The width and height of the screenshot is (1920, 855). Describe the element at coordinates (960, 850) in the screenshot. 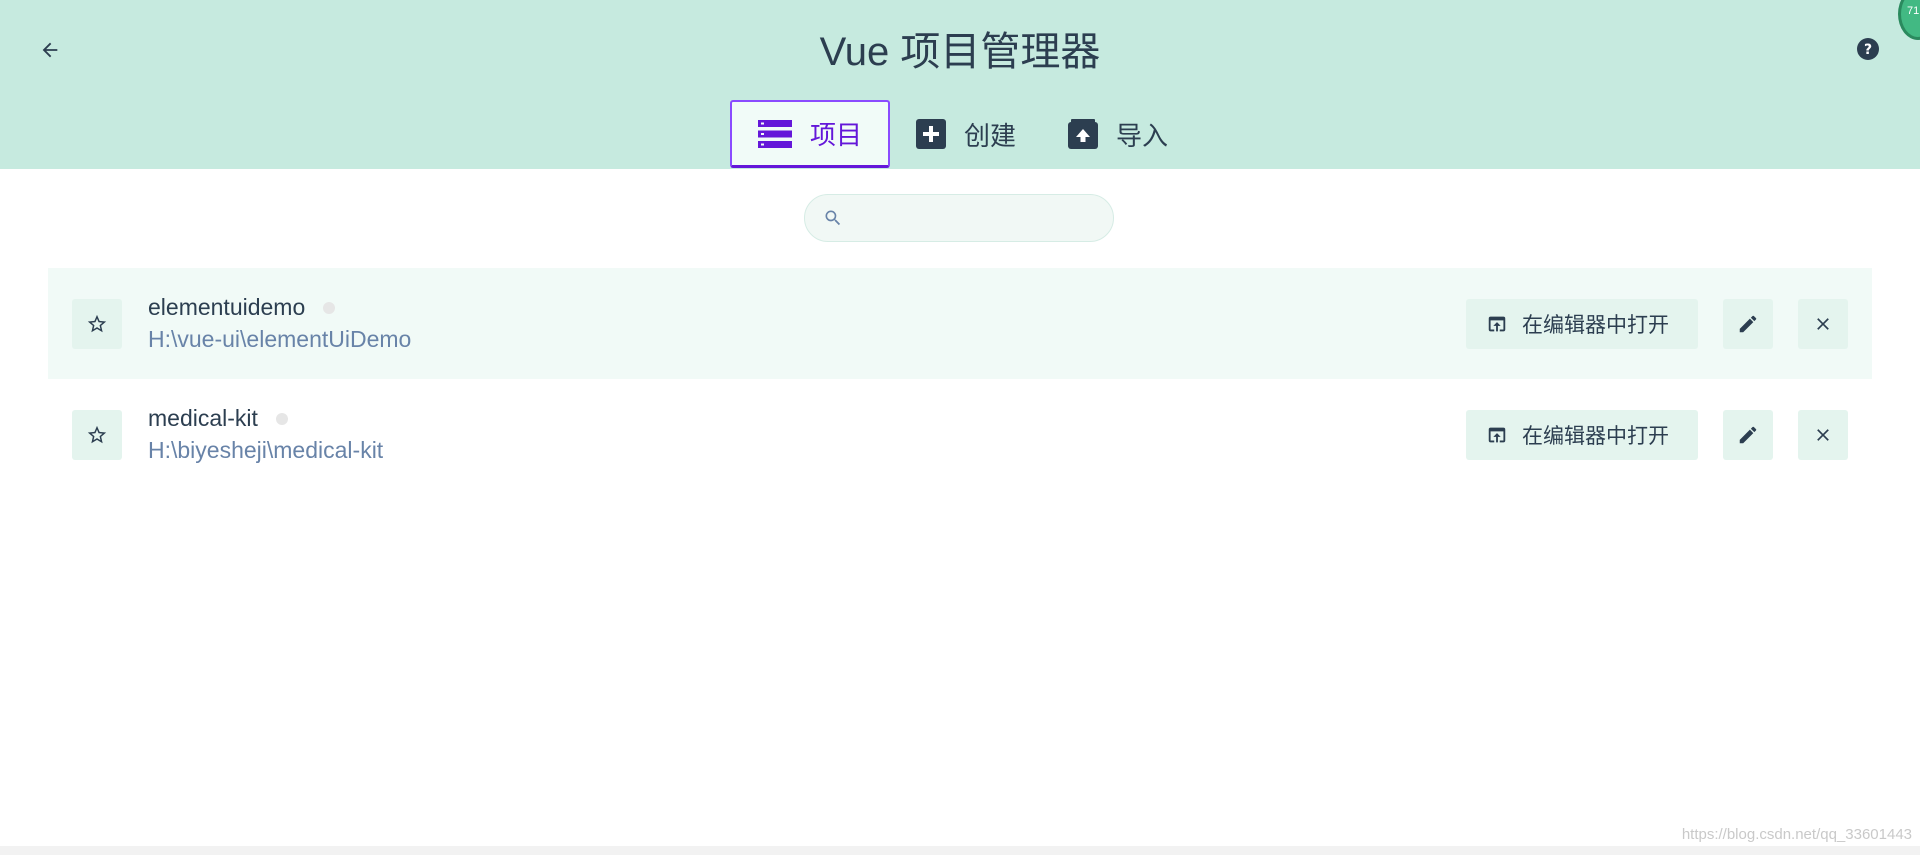

I see `footer-divider` at that location.